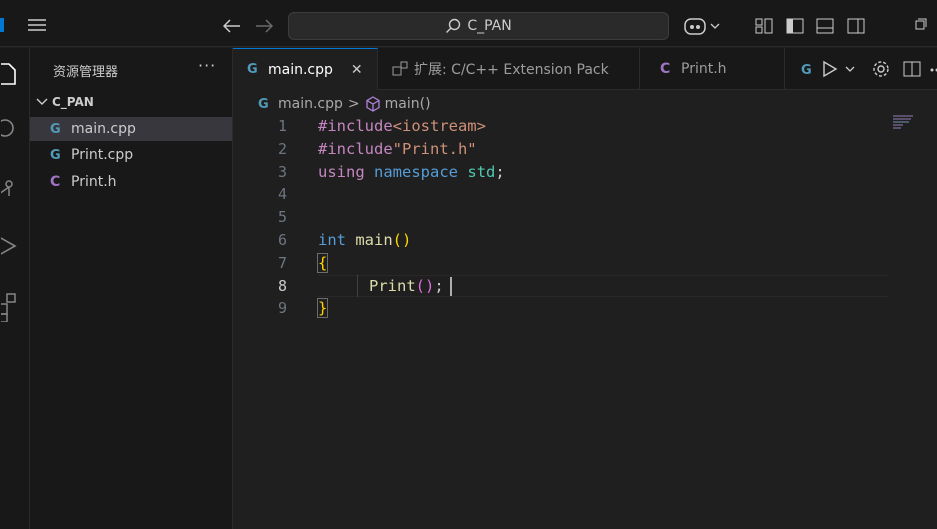 This screenshot has height=529, width=937. What do you see at coordinates (912, 69) in the screenshot?
I see `split-editor-icon` at bounding box center [912, 69].